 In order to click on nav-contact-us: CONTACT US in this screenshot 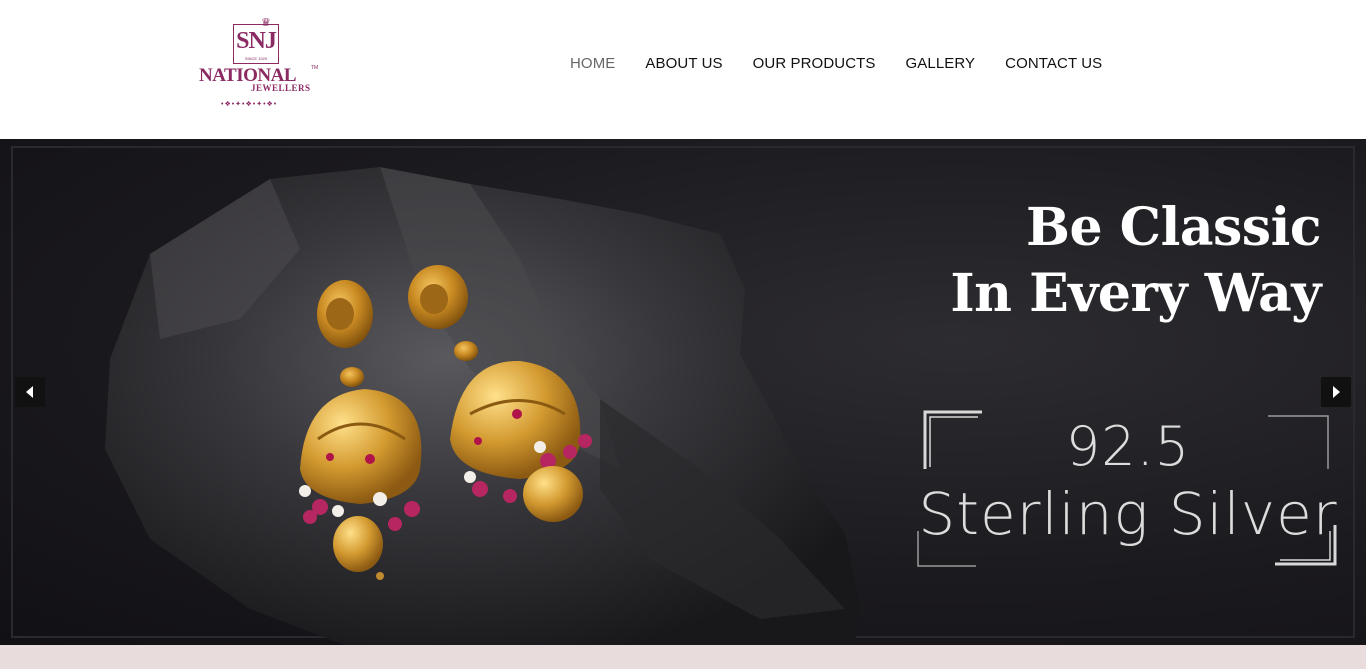, I will do `click(1053, 63)`.